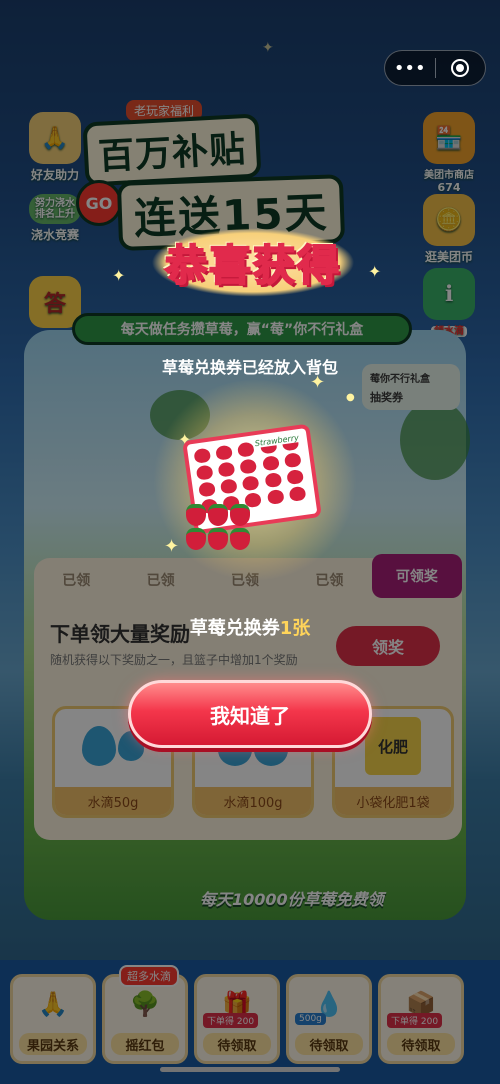 The height and width of the screenshot is (1084, 500). I want to click on congrats-title: 恭喜获得, so click(253, 262).